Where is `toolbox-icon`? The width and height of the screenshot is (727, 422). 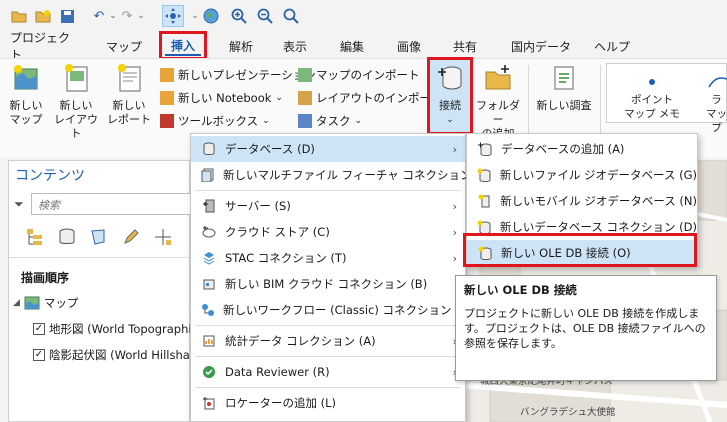
toolbox-icon is located at coordinates (167, 121).